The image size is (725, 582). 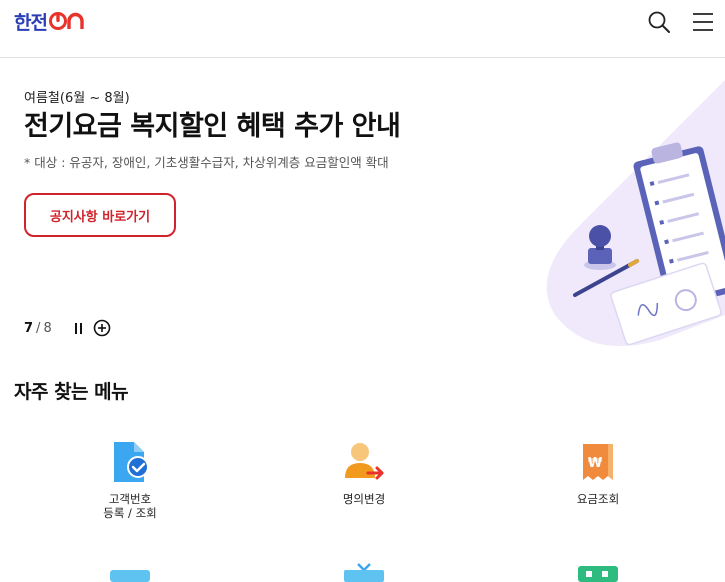 What do you see at coordinates (635, 213) in the screenshot?
I see `clipboard-stamp-illustration` at bounding box center [635, 213].